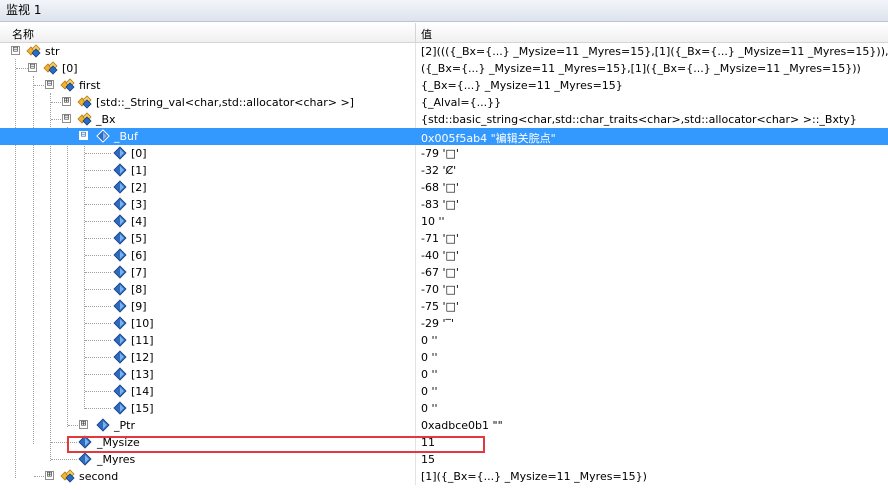  Describe the element at coordinates (440, 238) in the screenshot. I see `tree-row-value: -71 '□'` at that location.